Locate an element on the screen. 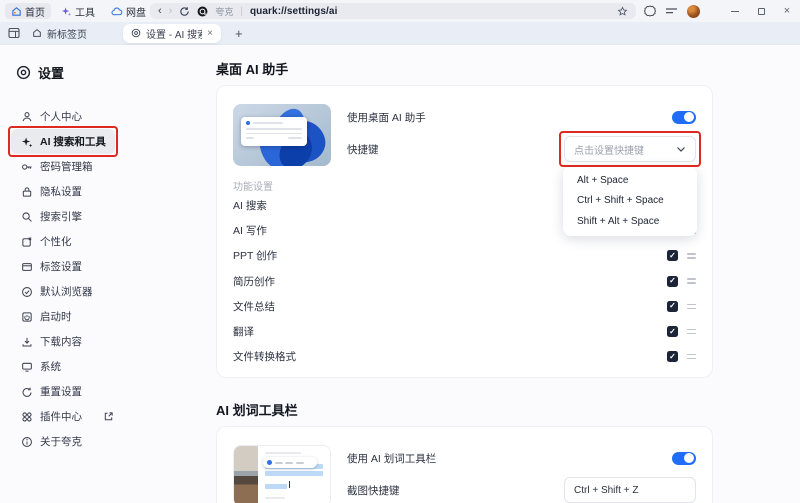 This screenshot has width=800, height=503. browser-top-bar: 首页 工具 网盘 ‹ › 夸克 | quark://settings/ai × is located at coordinates (400, 11).